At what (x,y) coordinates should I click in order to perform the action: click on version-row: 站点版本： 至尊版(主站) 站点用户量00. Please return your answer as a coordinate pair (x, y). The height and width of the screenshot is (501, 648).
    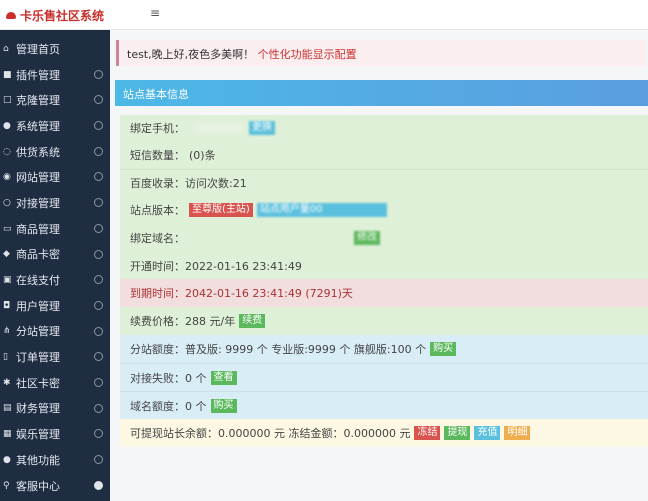
    Looking at the image, I should click on (384, 209).